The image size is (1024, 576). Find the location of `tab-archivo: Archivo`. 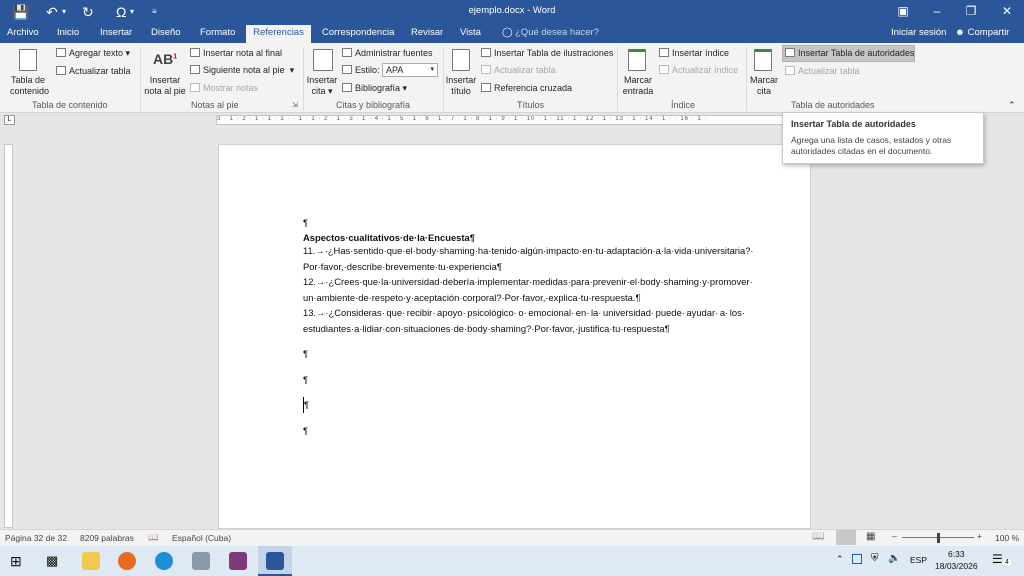

tab-archivo: Archivo is located at coordinates (23, 32).